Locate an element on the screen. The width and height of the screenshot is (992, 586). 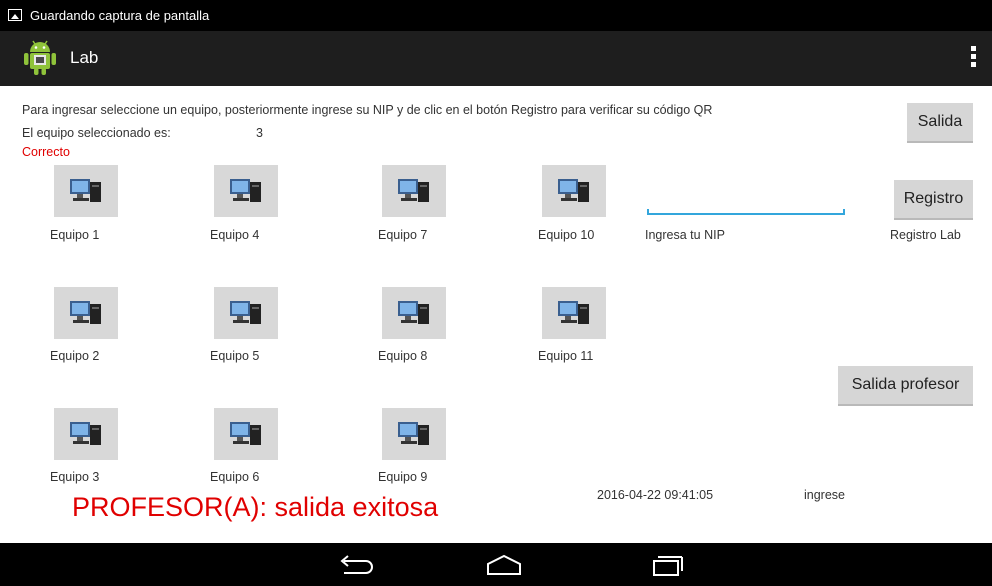
equipo-10-button is located at coordinates (574, 191).